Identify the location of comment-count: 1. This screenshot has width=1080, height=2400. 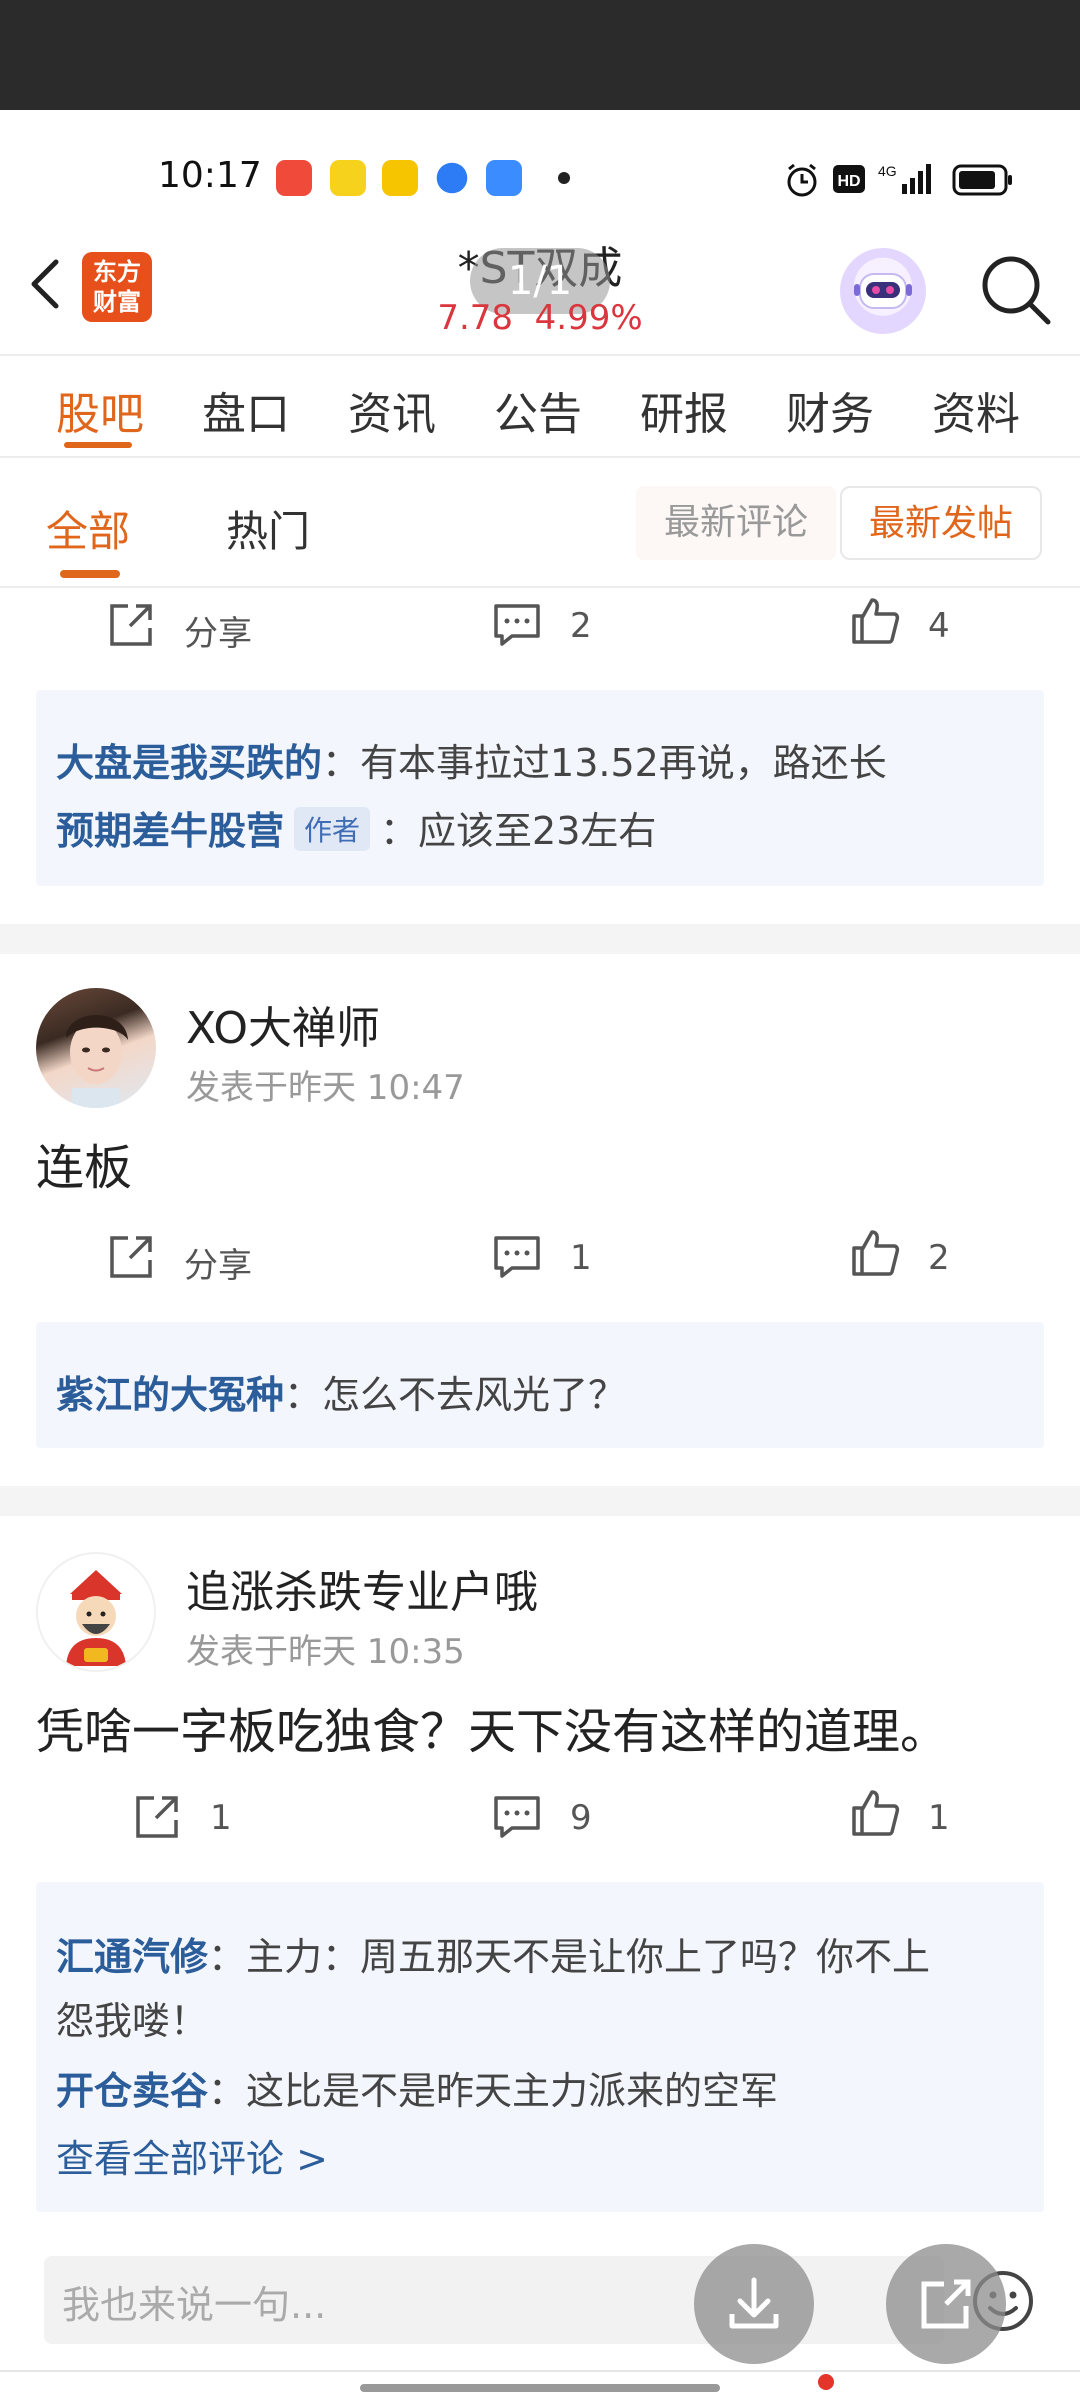
(581, 1258).